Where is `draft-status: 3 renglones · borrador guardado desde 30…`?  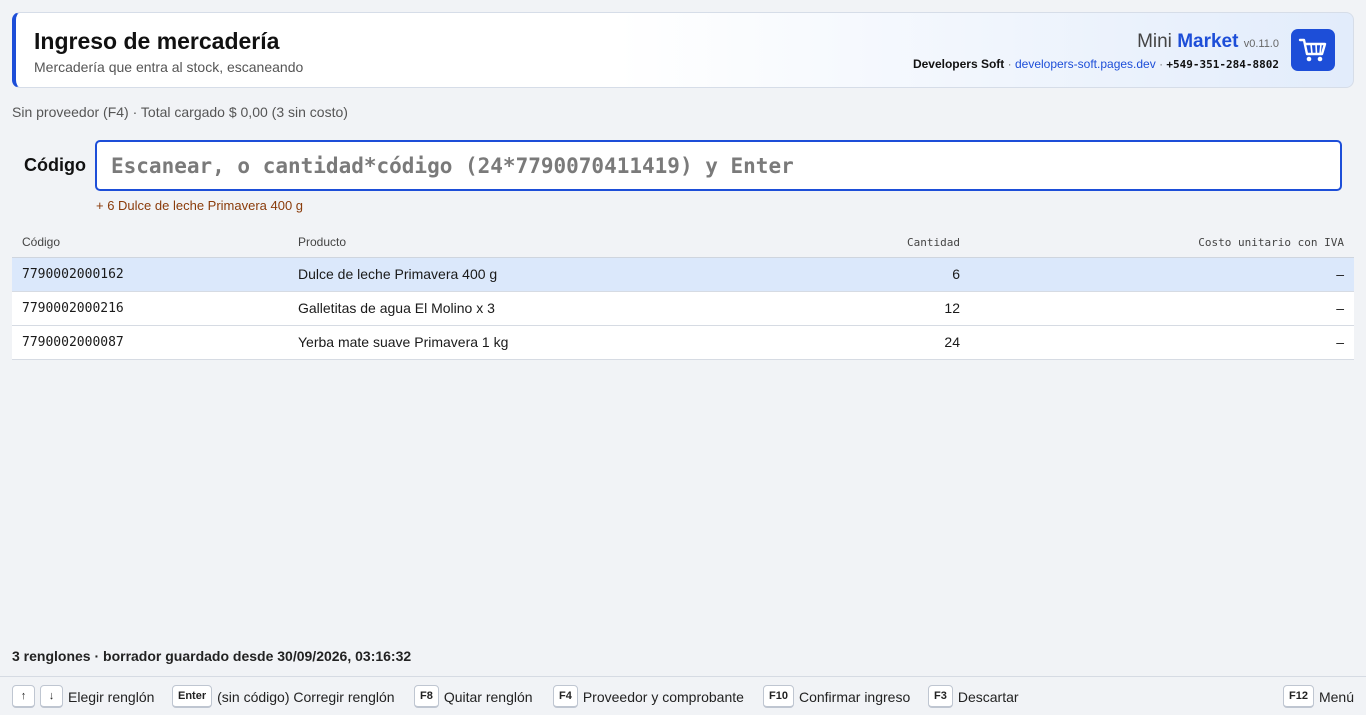 draft-status: 3 renglones · borrador guardado desde 30… is located at coordinates (212, 656).